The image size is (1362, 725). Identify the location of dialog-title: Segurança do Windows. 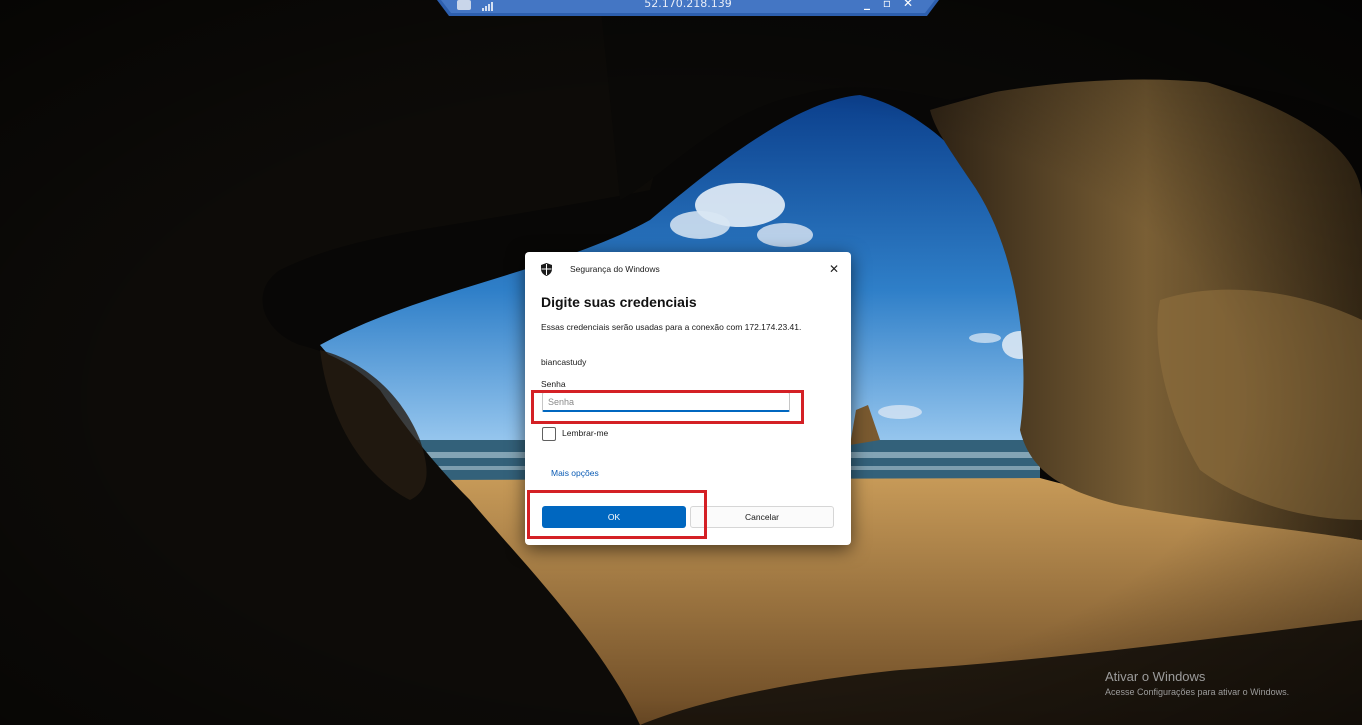
(615, 269).